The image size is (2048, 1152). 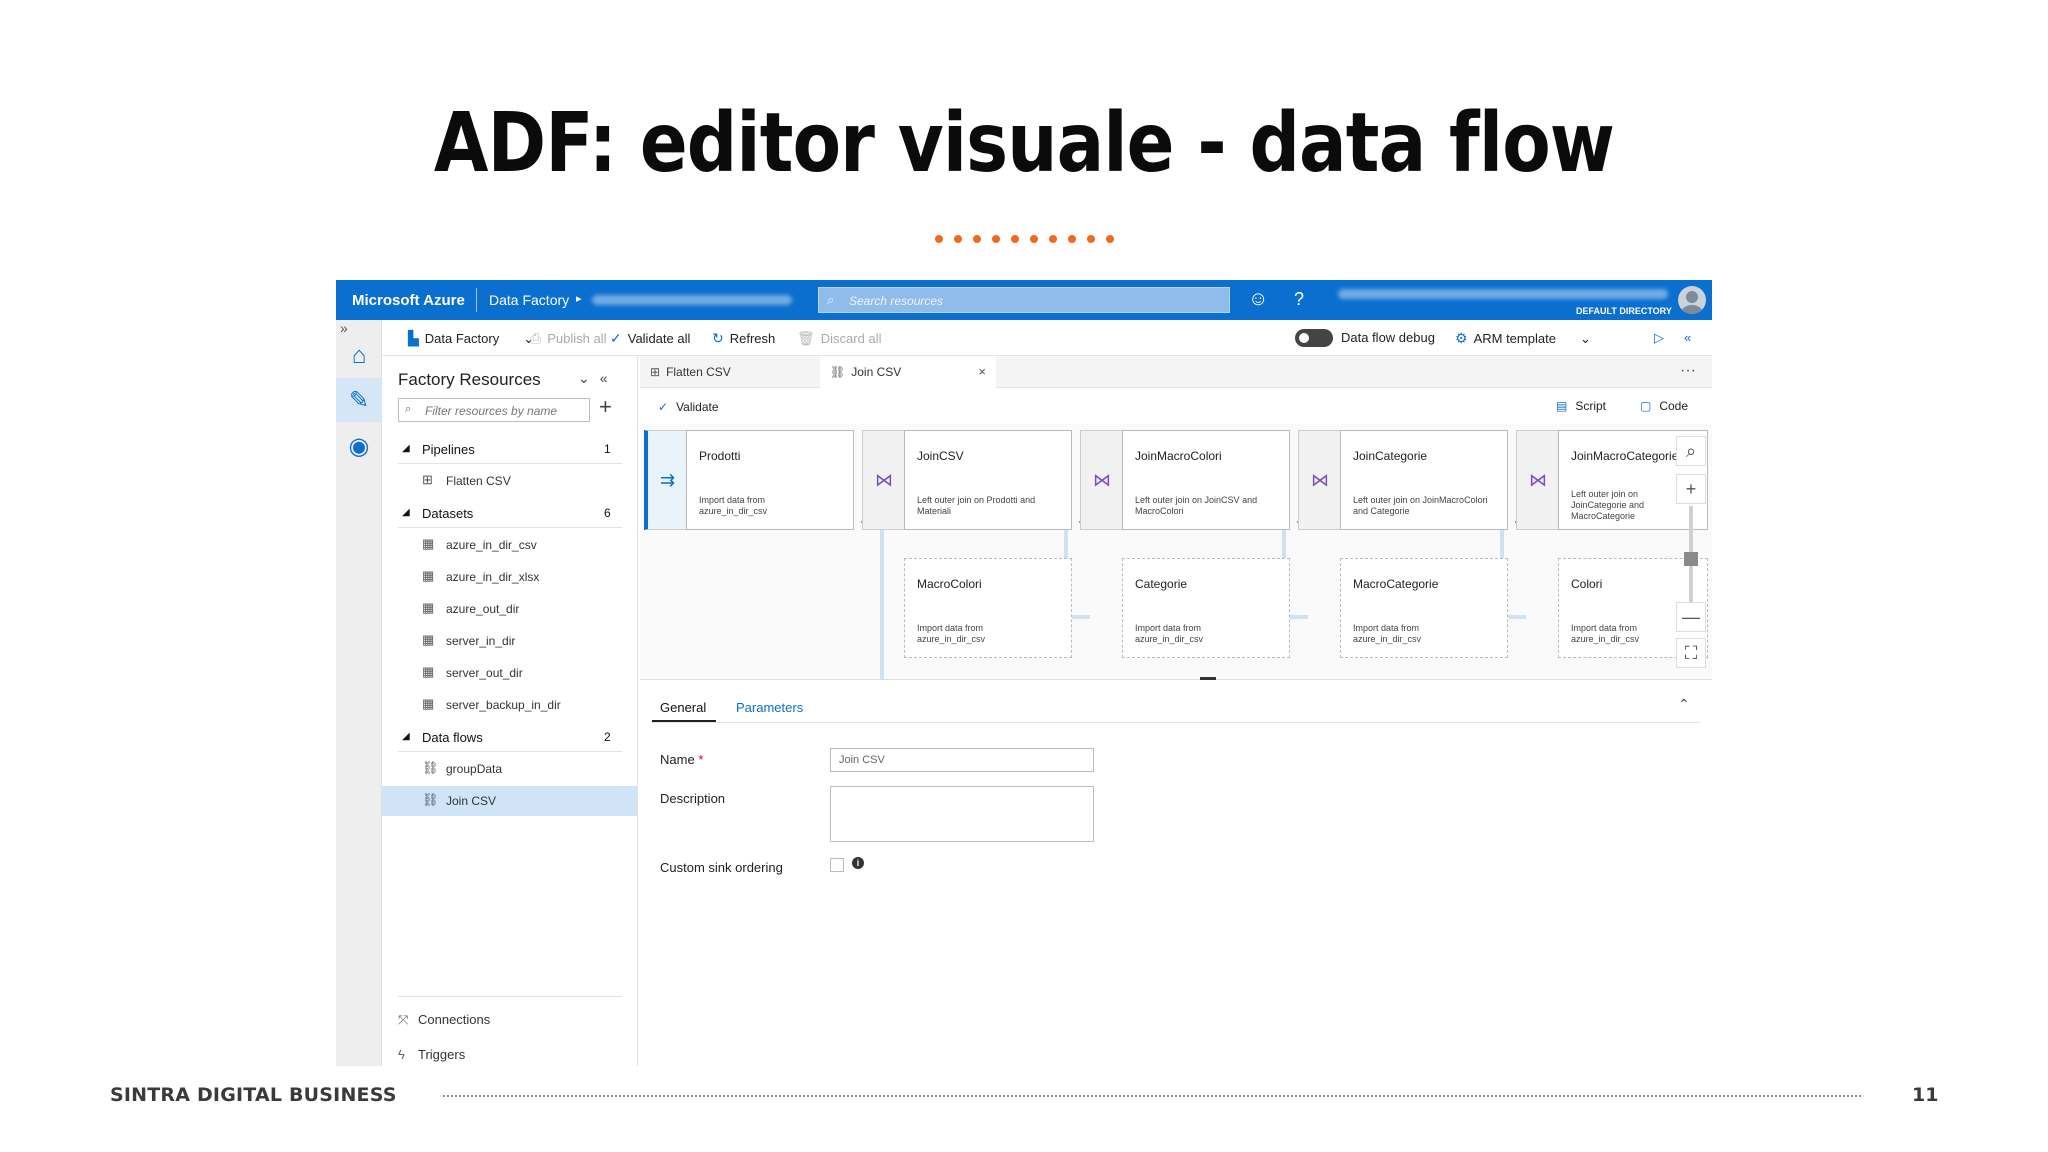 I want to click on tab-join-csv: ⛓ Join CSV ×, so click(x=908, y=372).